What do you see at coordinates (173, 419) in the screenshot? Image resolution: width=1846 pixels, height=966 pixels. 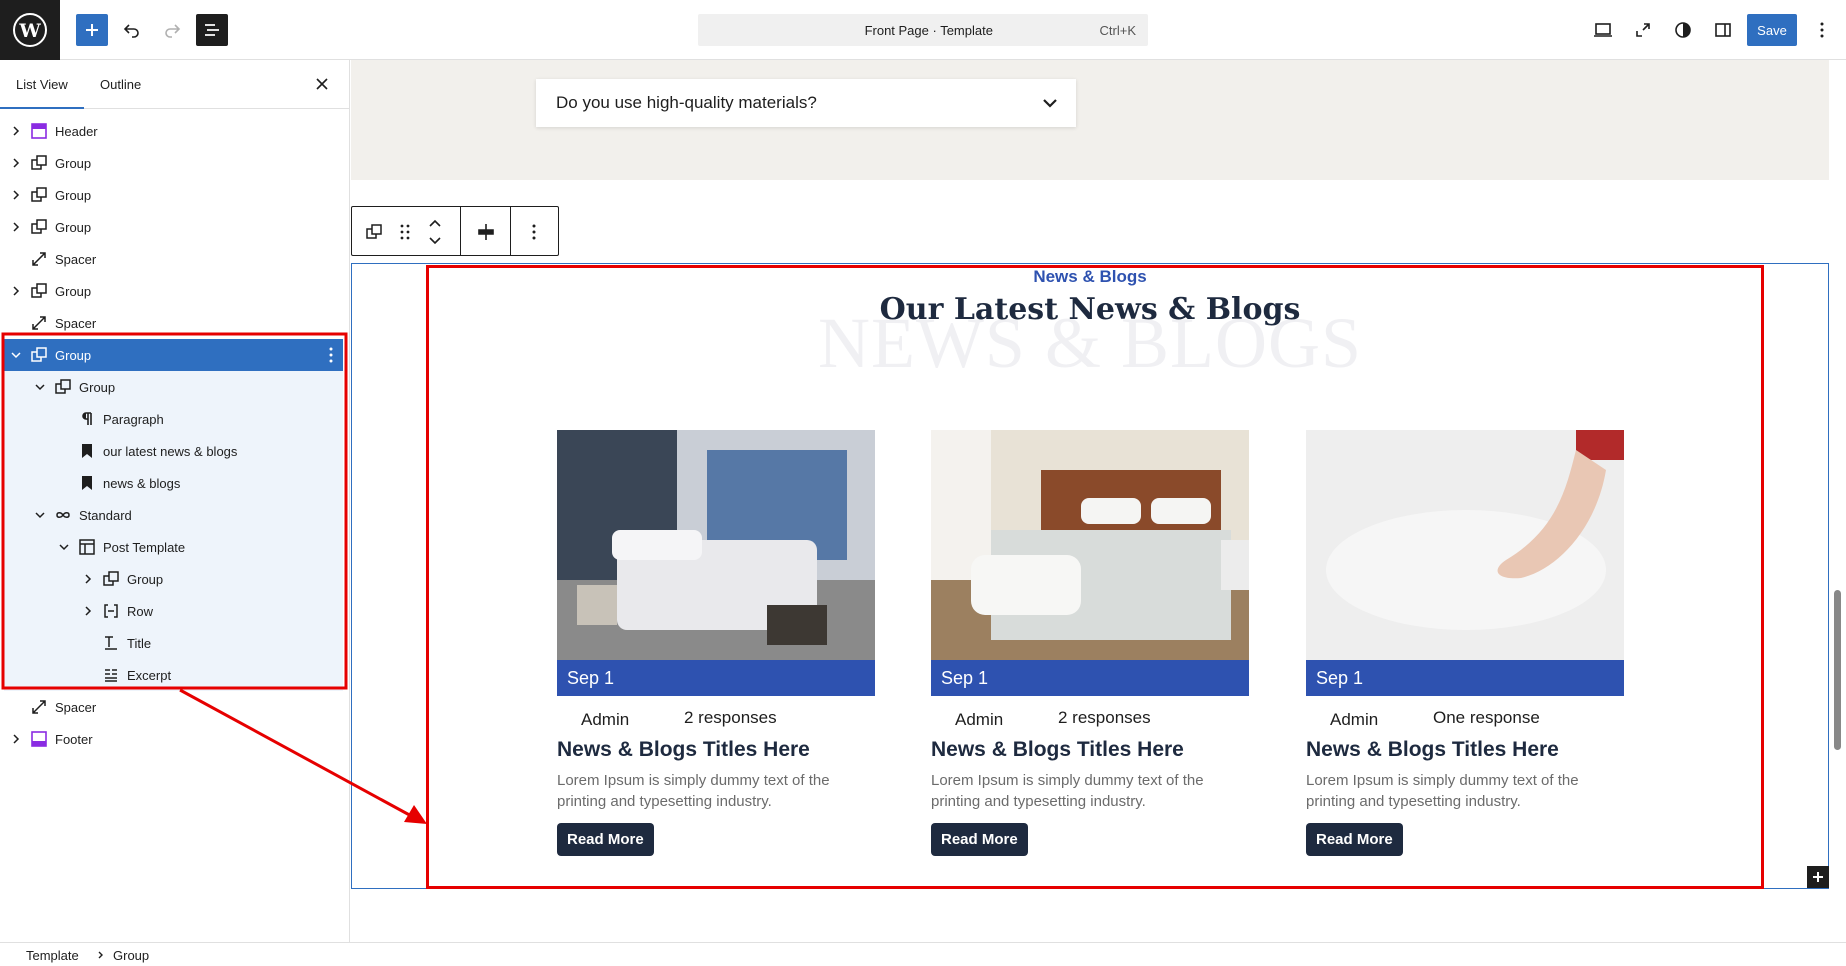 I see `tree-item-paragraph: Paragraph` at bounding box center [173, 419].